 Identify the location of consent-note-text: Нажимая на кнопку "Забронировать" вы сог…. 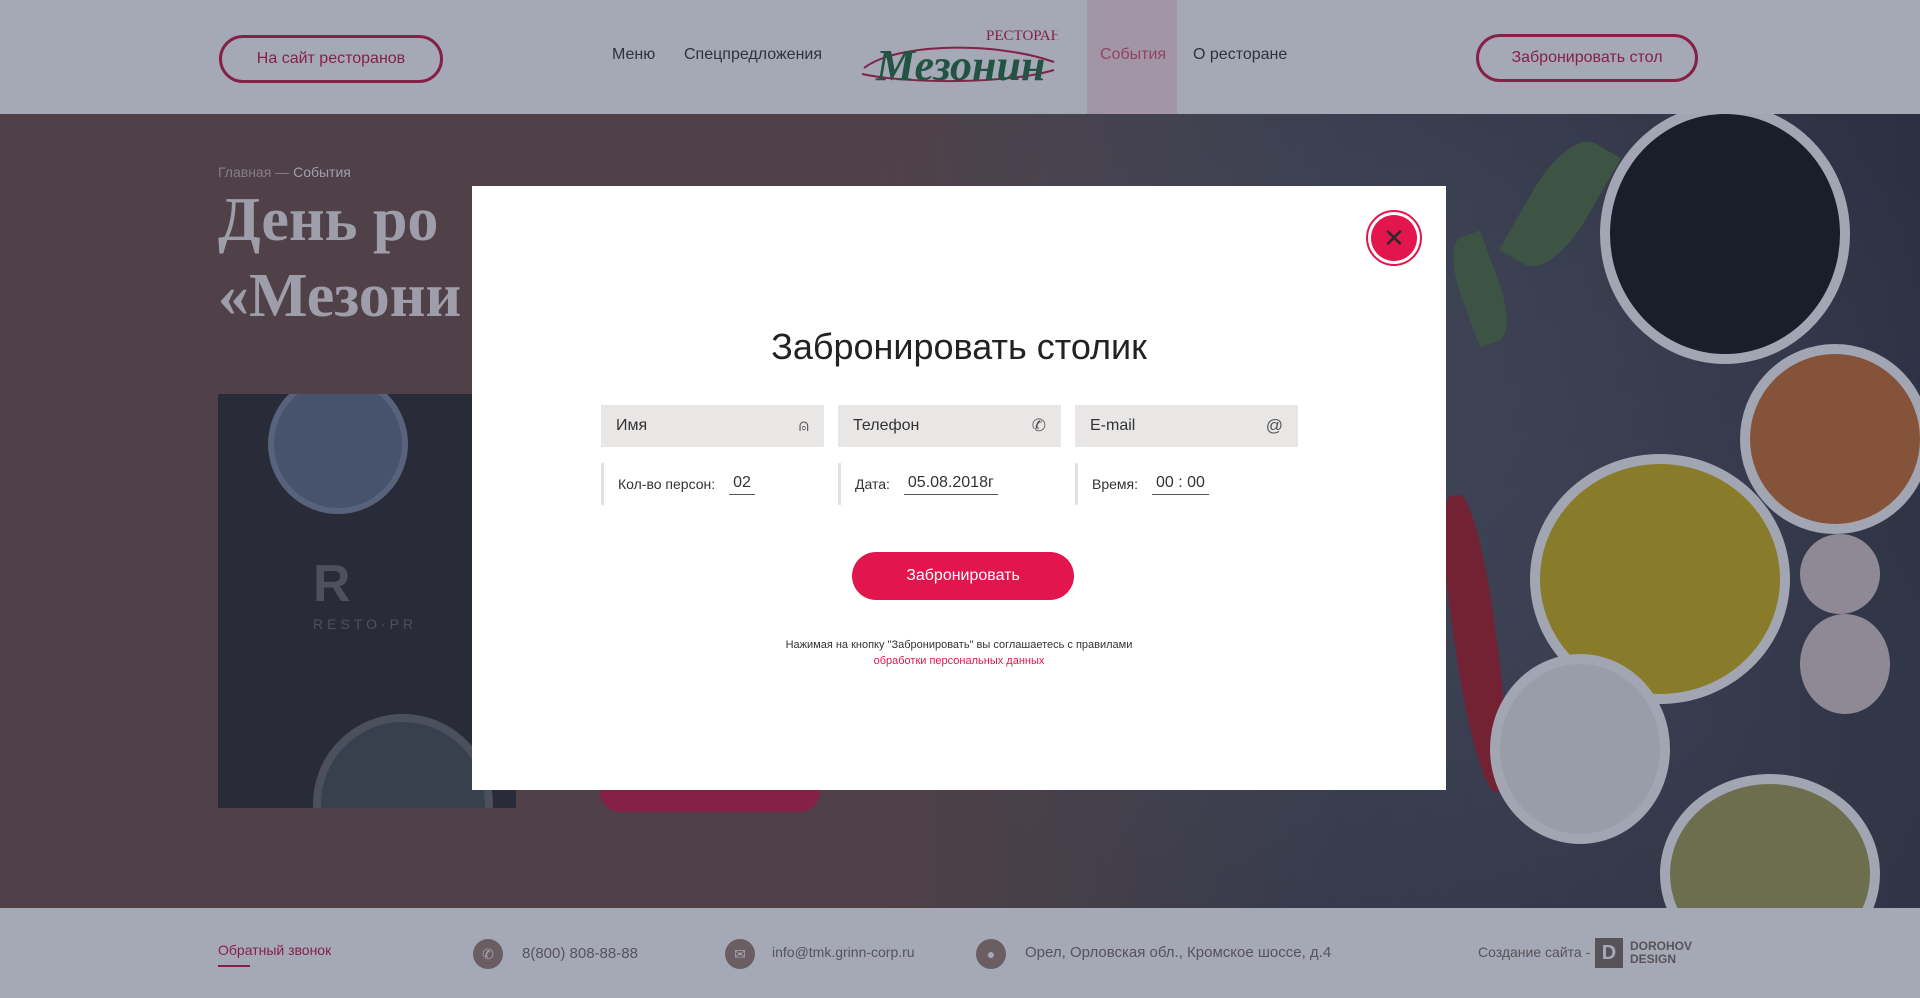
(959, 645).